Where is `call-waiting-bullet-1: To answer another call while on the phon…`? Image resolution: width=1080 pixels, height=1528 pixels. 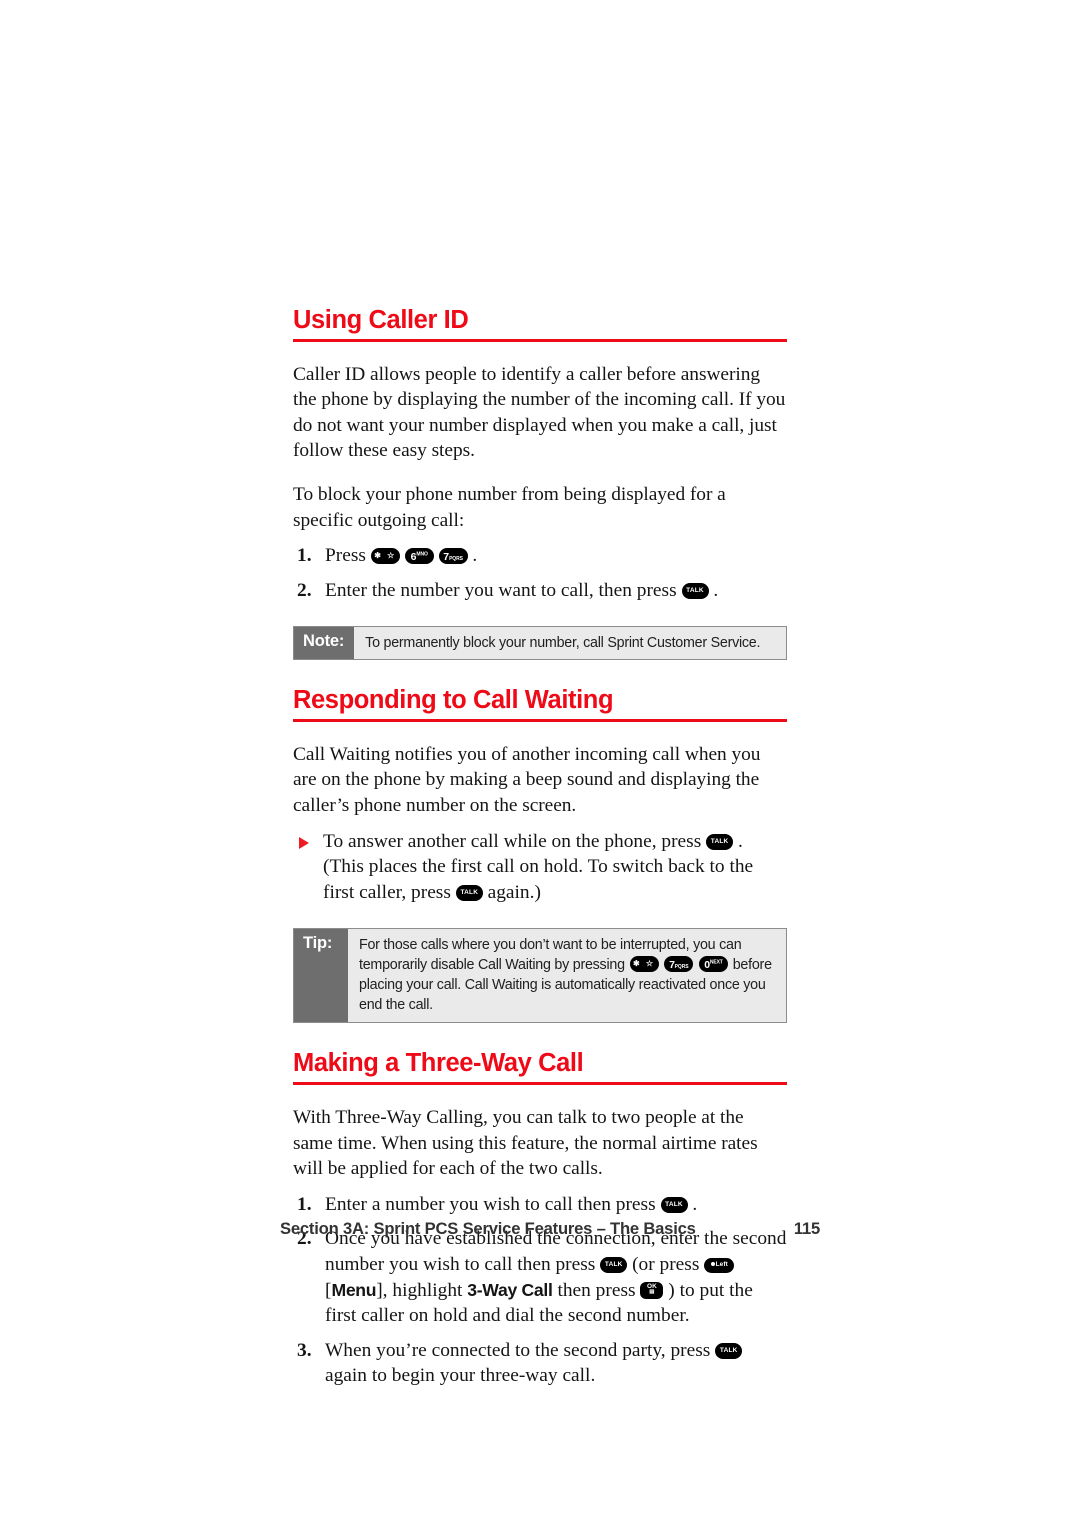 call-waiting-bullet-1: To answer another call while on the phon… is located at coordinates (540, 867).